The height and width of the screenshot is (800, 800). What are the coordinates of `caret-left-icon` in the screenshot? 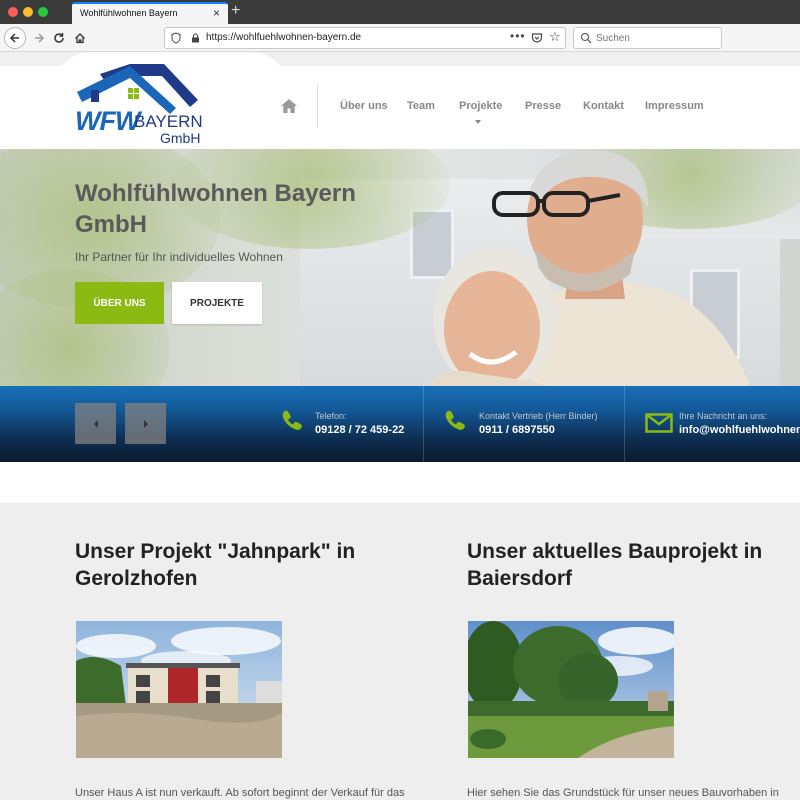 It's located at (95, 423).